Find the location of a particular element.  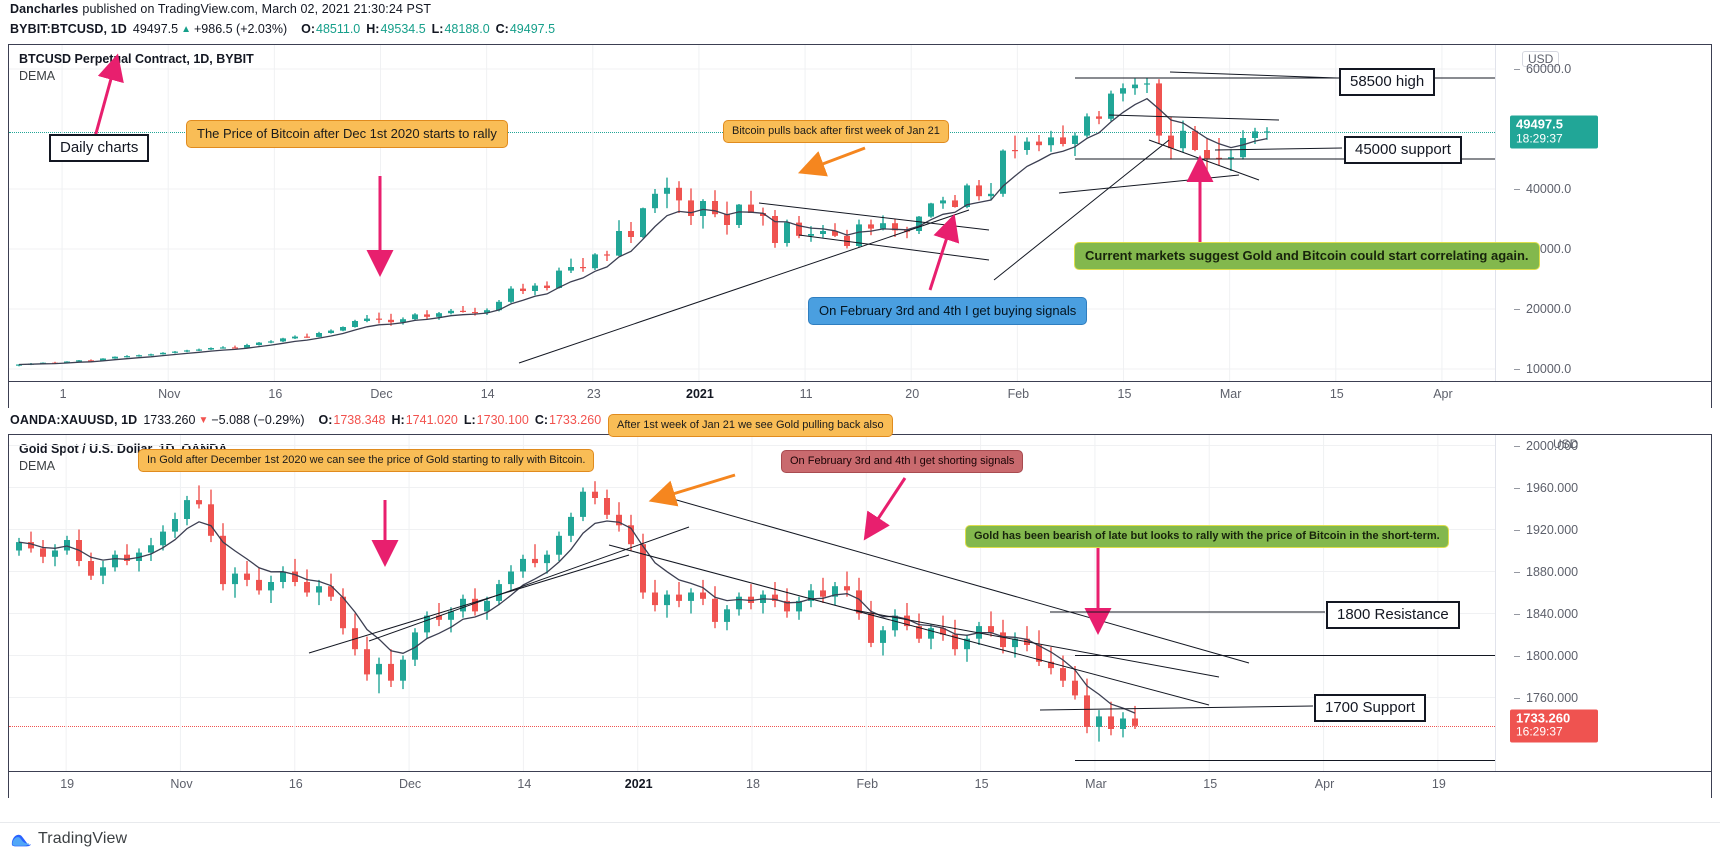

xau-time-axis: 19 Nov 16 Dec 14 2021 18 Feb 15 Mar 15 Apr 19 is located at coordinates (860, 785).